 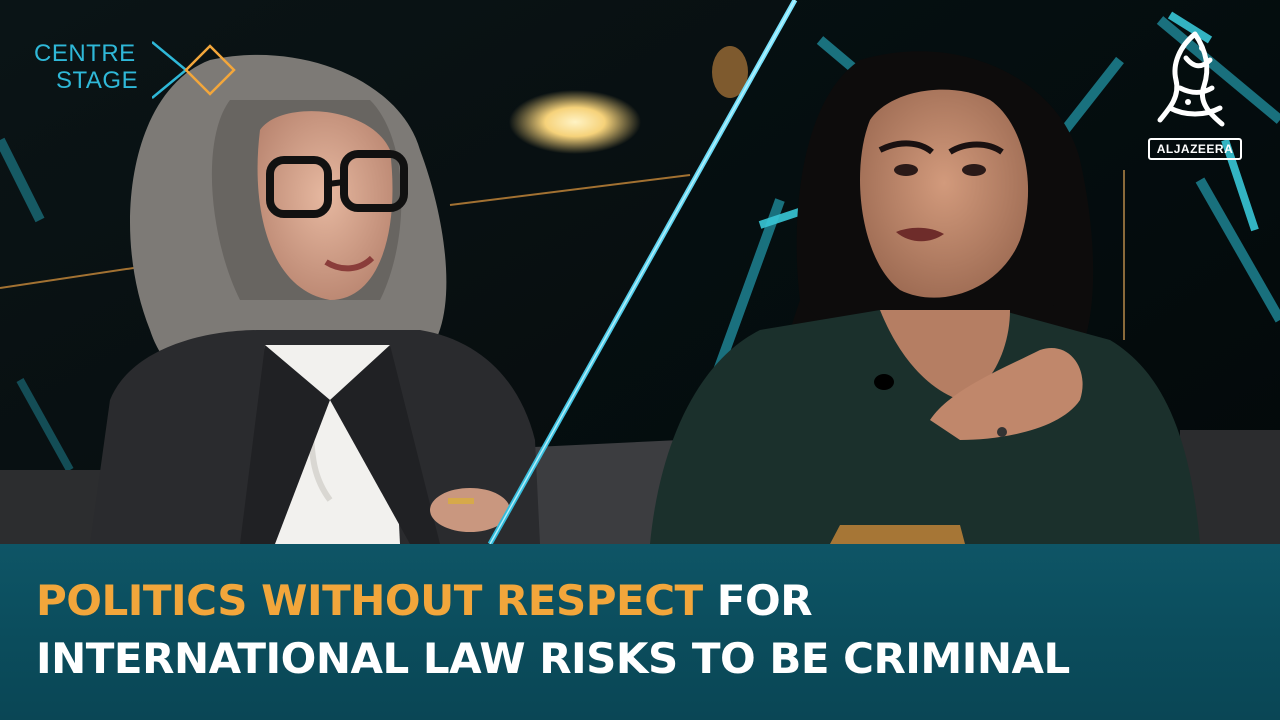 I want to click on studio-lamp, so click(x=575, y=122).